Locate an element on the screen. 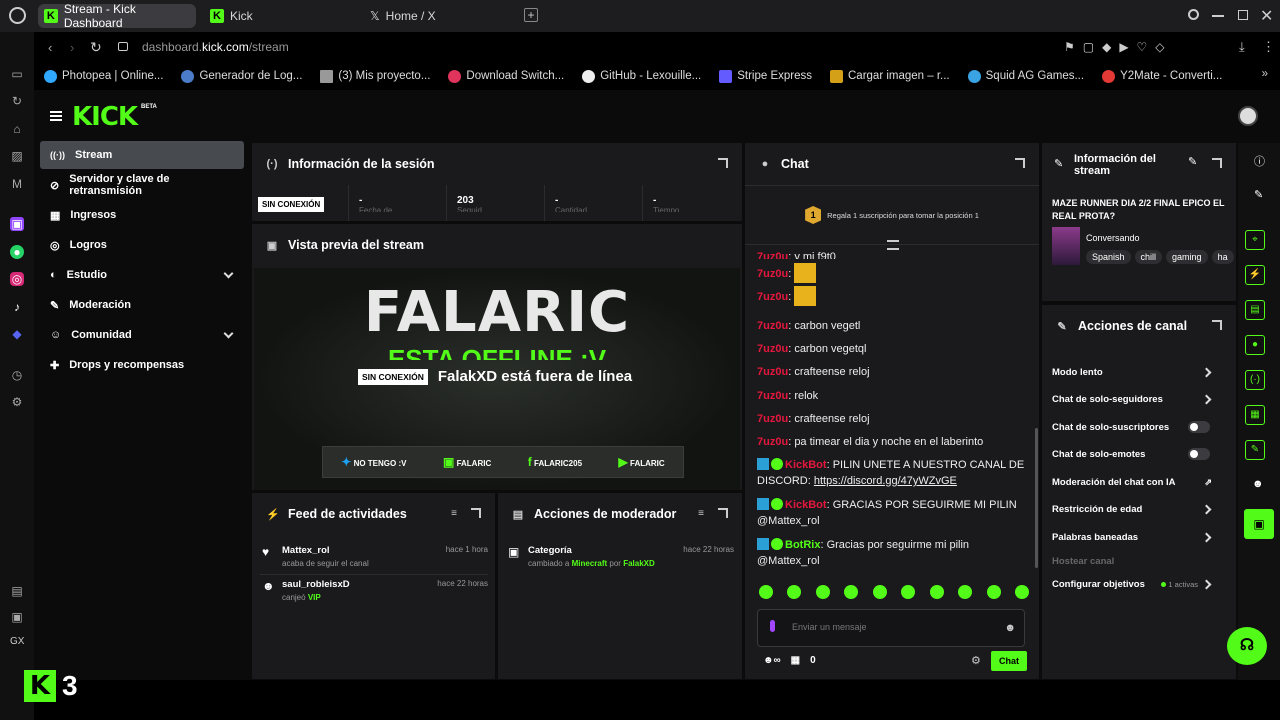 This screenshot has height=720, width=1280. emotes-only-toggle is located at coordinates (1199, 454).